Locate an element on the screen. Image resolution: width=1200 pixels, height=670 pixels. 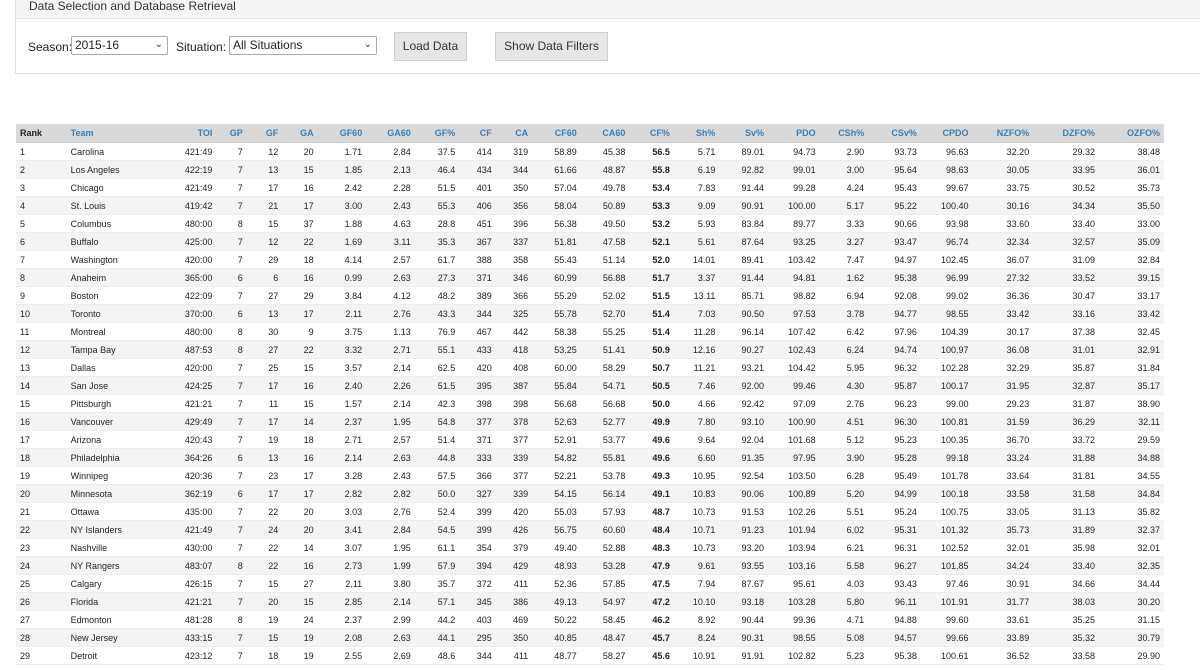
cell-rank: 9 is located at coordinates (41, 295).